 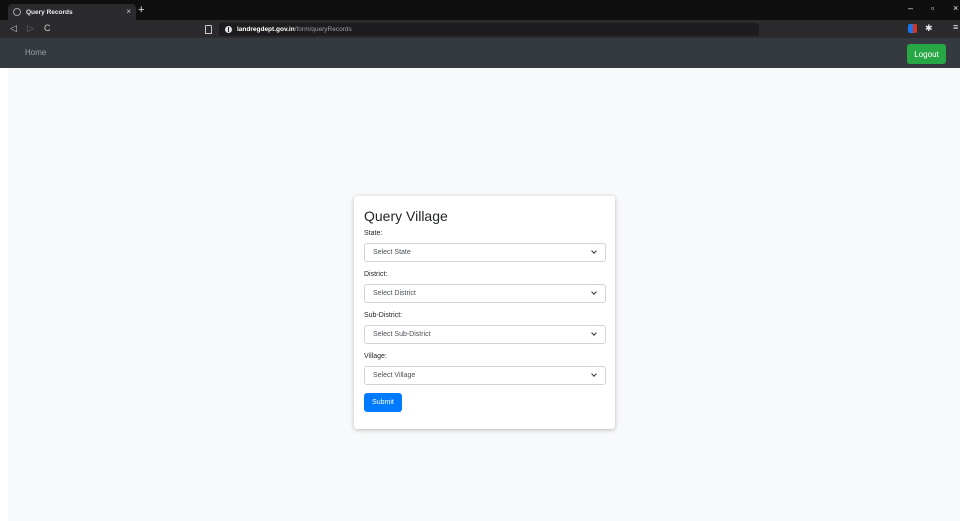 What do you see at coordinates (394, 293) in the screenshot?
I see `district-select-value: Select District` at bounding box center [394, 293].